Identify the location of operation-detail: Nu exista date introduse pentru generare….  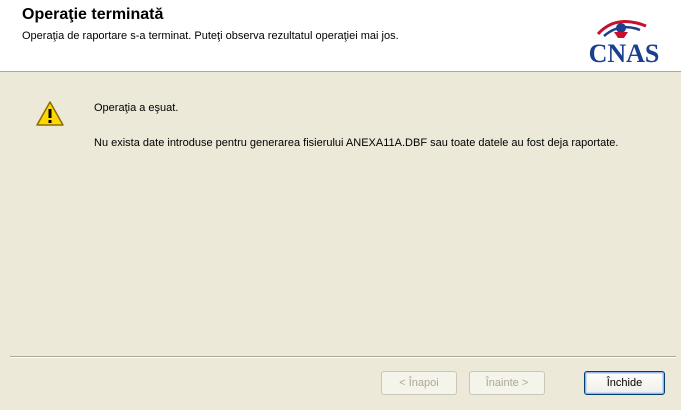
(356, 143).